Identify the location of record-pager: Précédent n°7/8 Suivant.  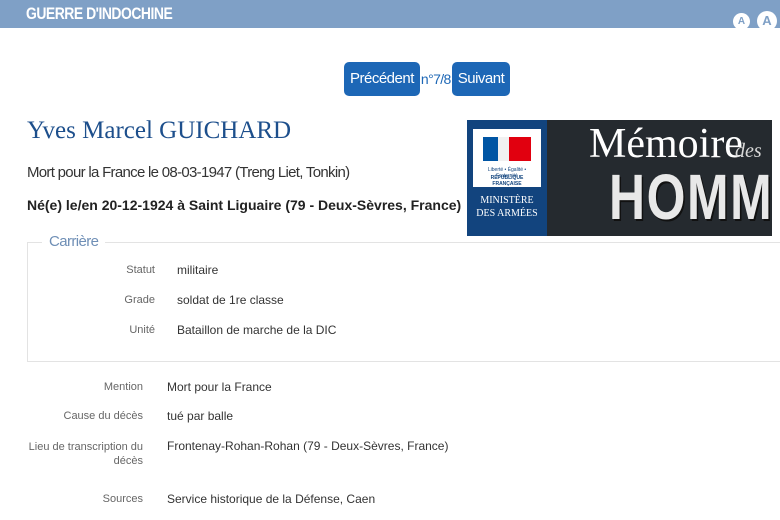
(427, 79).